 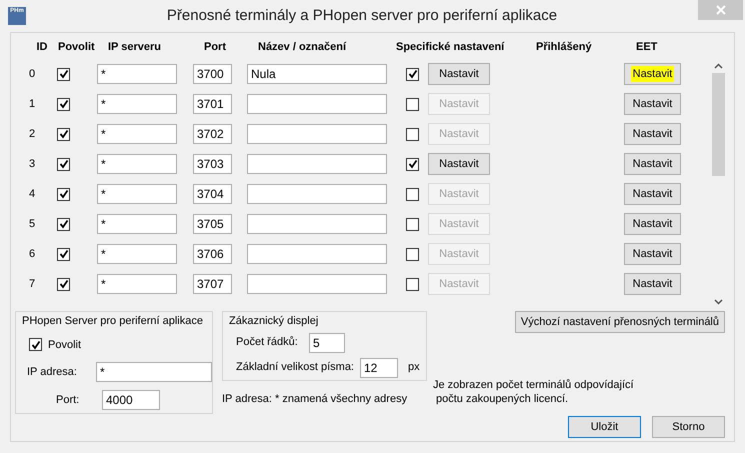 I want to click on column-header: Port, so click(x=215, y=47).